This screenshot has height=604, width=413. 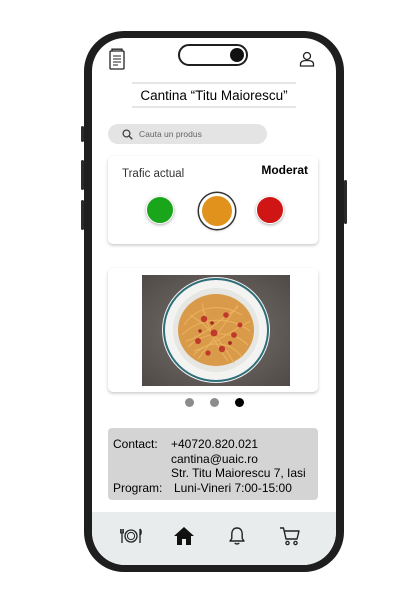 I want to click on nav-cart, so click(x=290, y=536).